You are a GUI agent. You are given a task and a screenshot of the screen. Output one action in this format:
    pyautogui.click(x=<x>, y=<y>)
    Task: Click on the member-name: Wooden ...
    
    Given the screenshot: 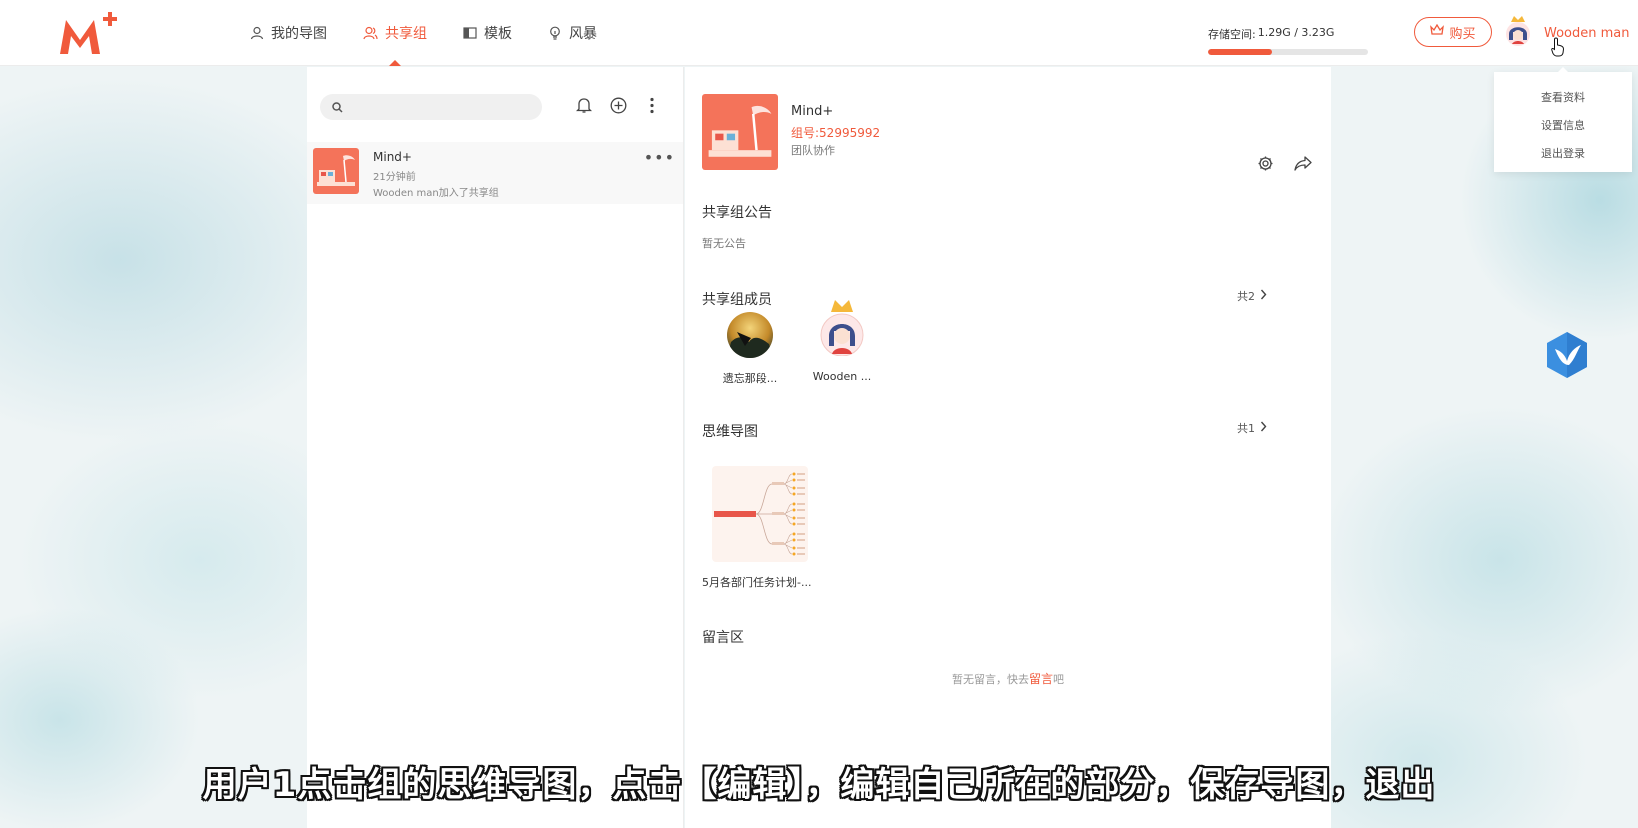 What is the action you would take?
    pyautogui.click(x=842, y=376)
    